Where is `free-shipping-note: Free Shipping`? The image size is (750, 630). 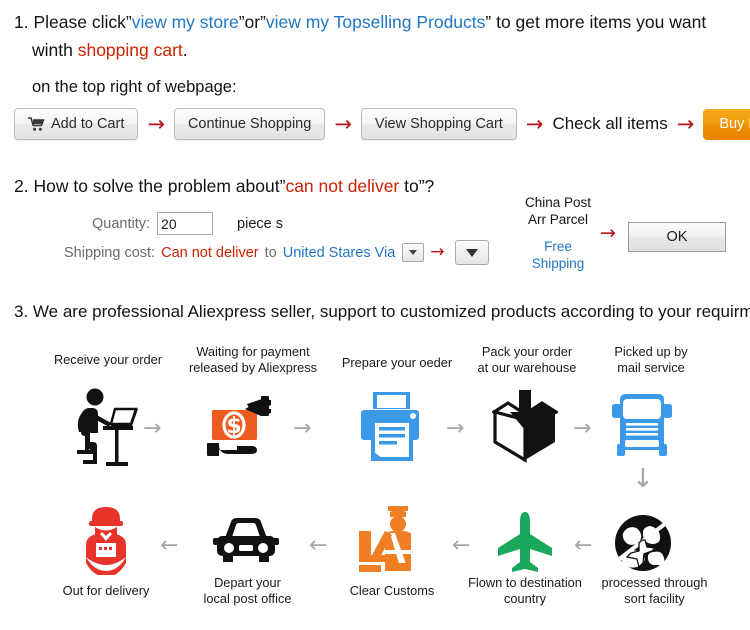
free-shipping-note: Free Shipping is located at coordinates (558, 255).